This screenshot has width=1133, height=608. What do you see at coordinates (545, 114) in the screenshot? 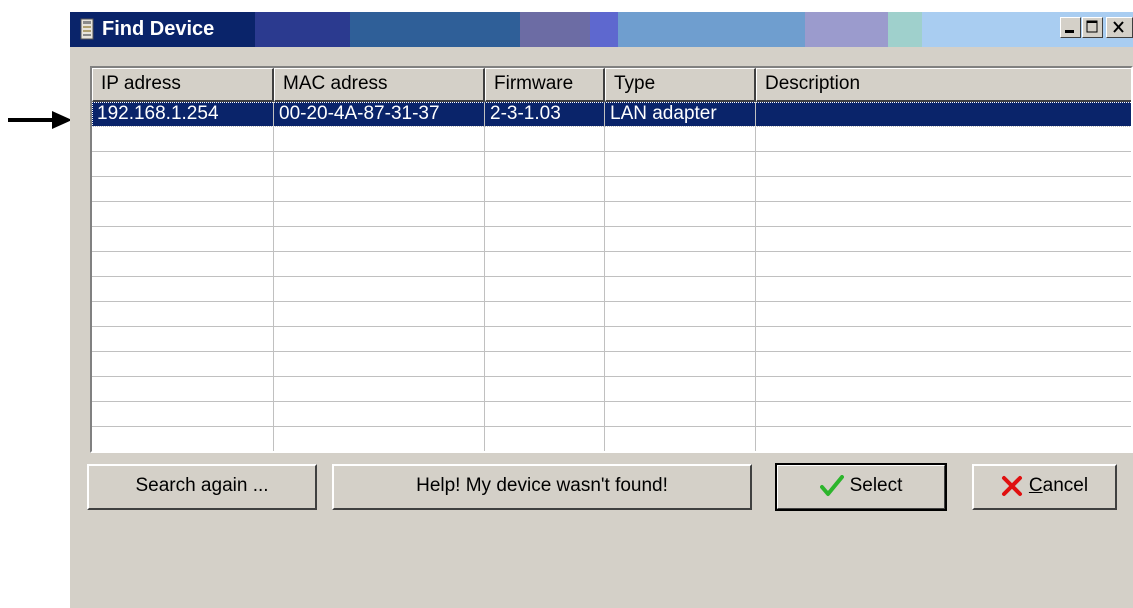
I see `cell-firmware: 2-3-1.03` at bounding box center [545, 114].